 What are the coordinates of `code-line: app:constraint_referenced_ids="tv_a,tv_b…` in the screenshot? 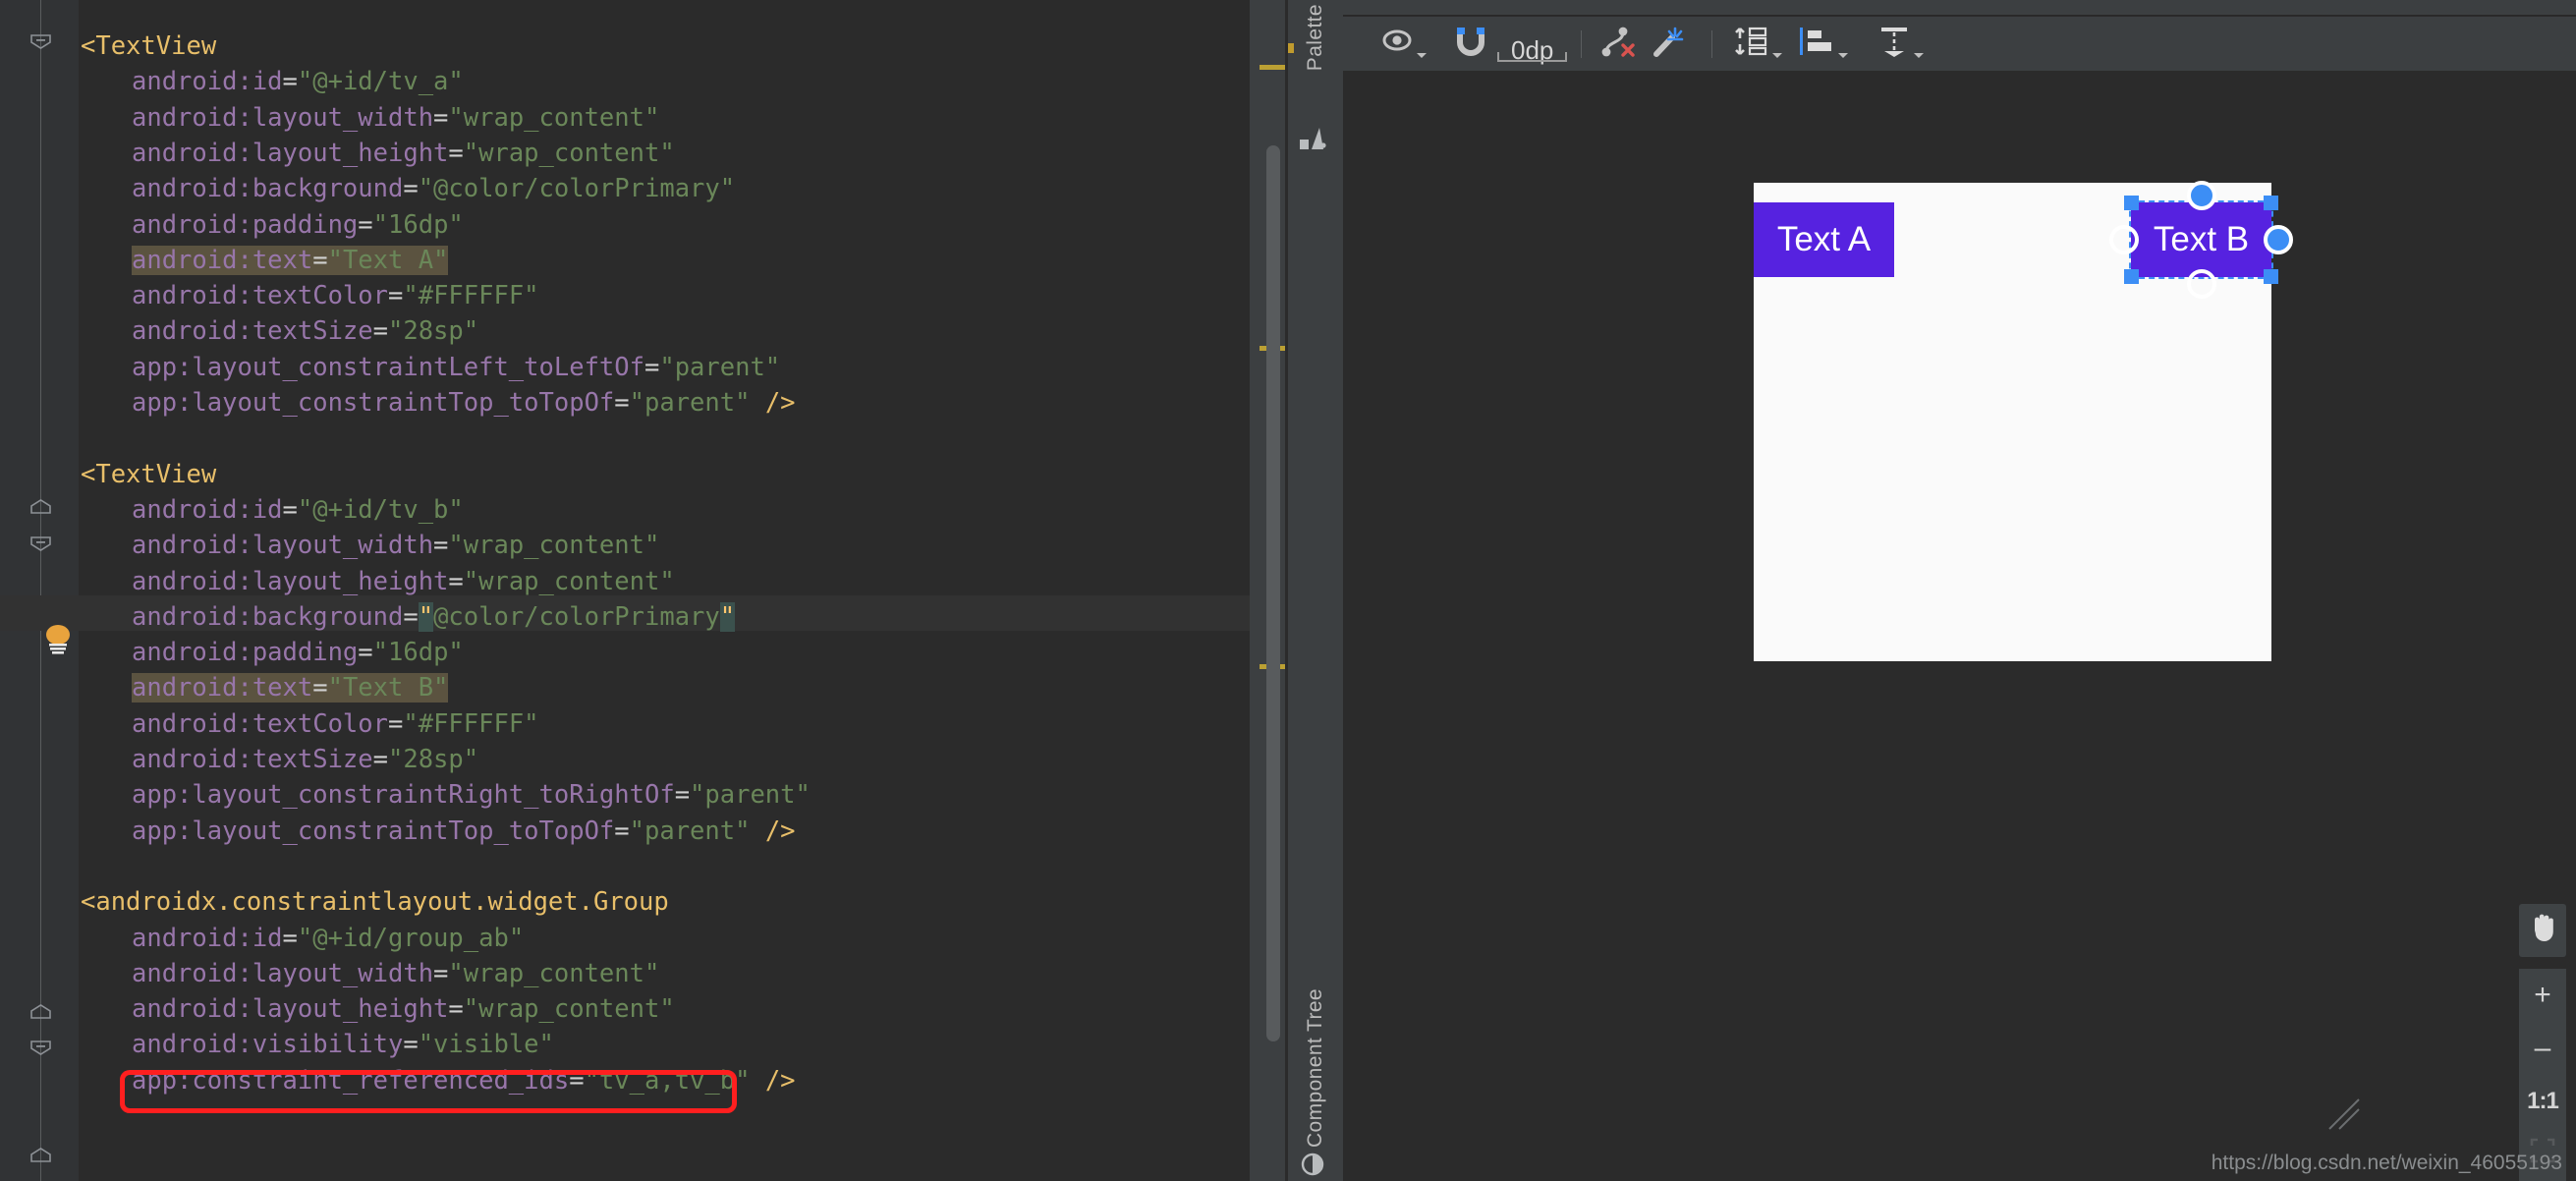 It's located at (438, 1080).